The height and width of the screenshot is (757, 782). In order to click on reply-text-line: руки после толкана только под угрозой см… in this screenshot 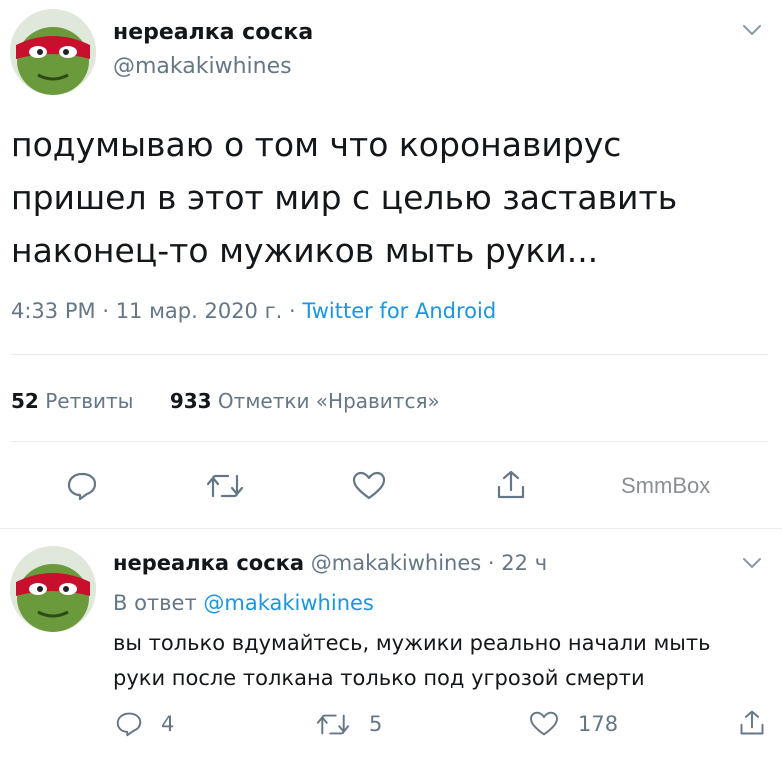, I will do `click(379, 678)`.